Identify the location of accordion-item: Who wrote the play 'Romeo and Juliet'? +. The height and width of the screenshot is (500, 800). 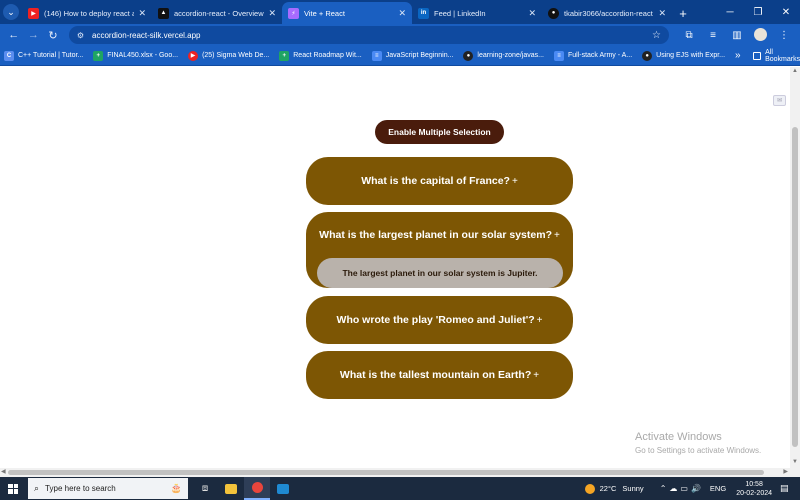
(439, 320).